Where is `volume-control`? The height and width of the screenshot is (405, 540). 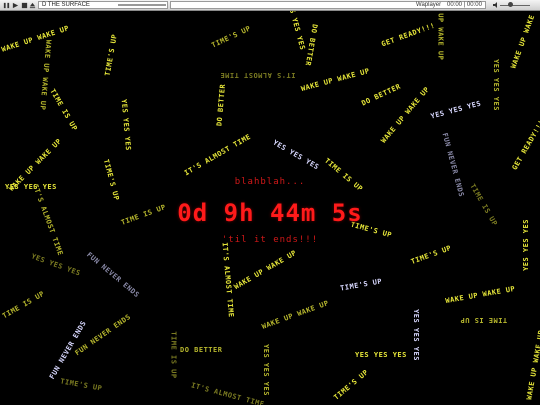 volume-control is located at coordinates (512, 5).